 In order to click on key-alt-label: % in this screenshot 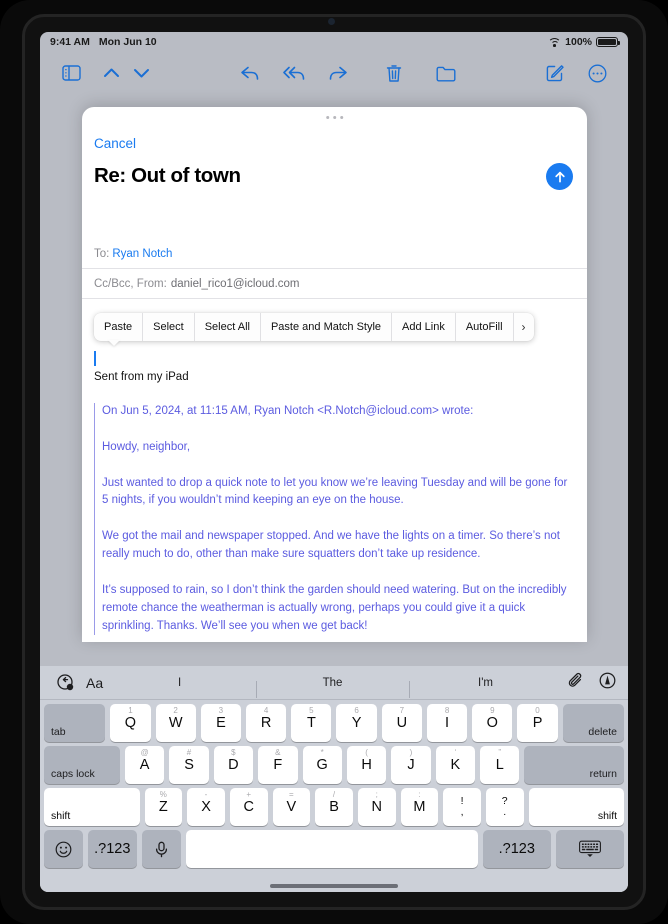, I will do `click(163, 794)`.